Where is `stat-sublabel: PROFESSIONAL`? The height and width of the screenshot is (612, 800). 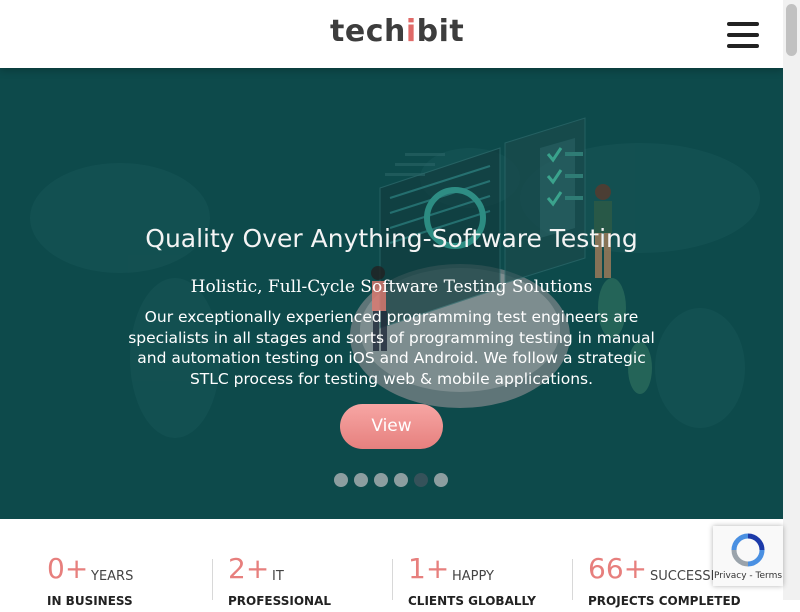
stat-sublabel: PROFESSIONAL is located at coordinates (280, 601).